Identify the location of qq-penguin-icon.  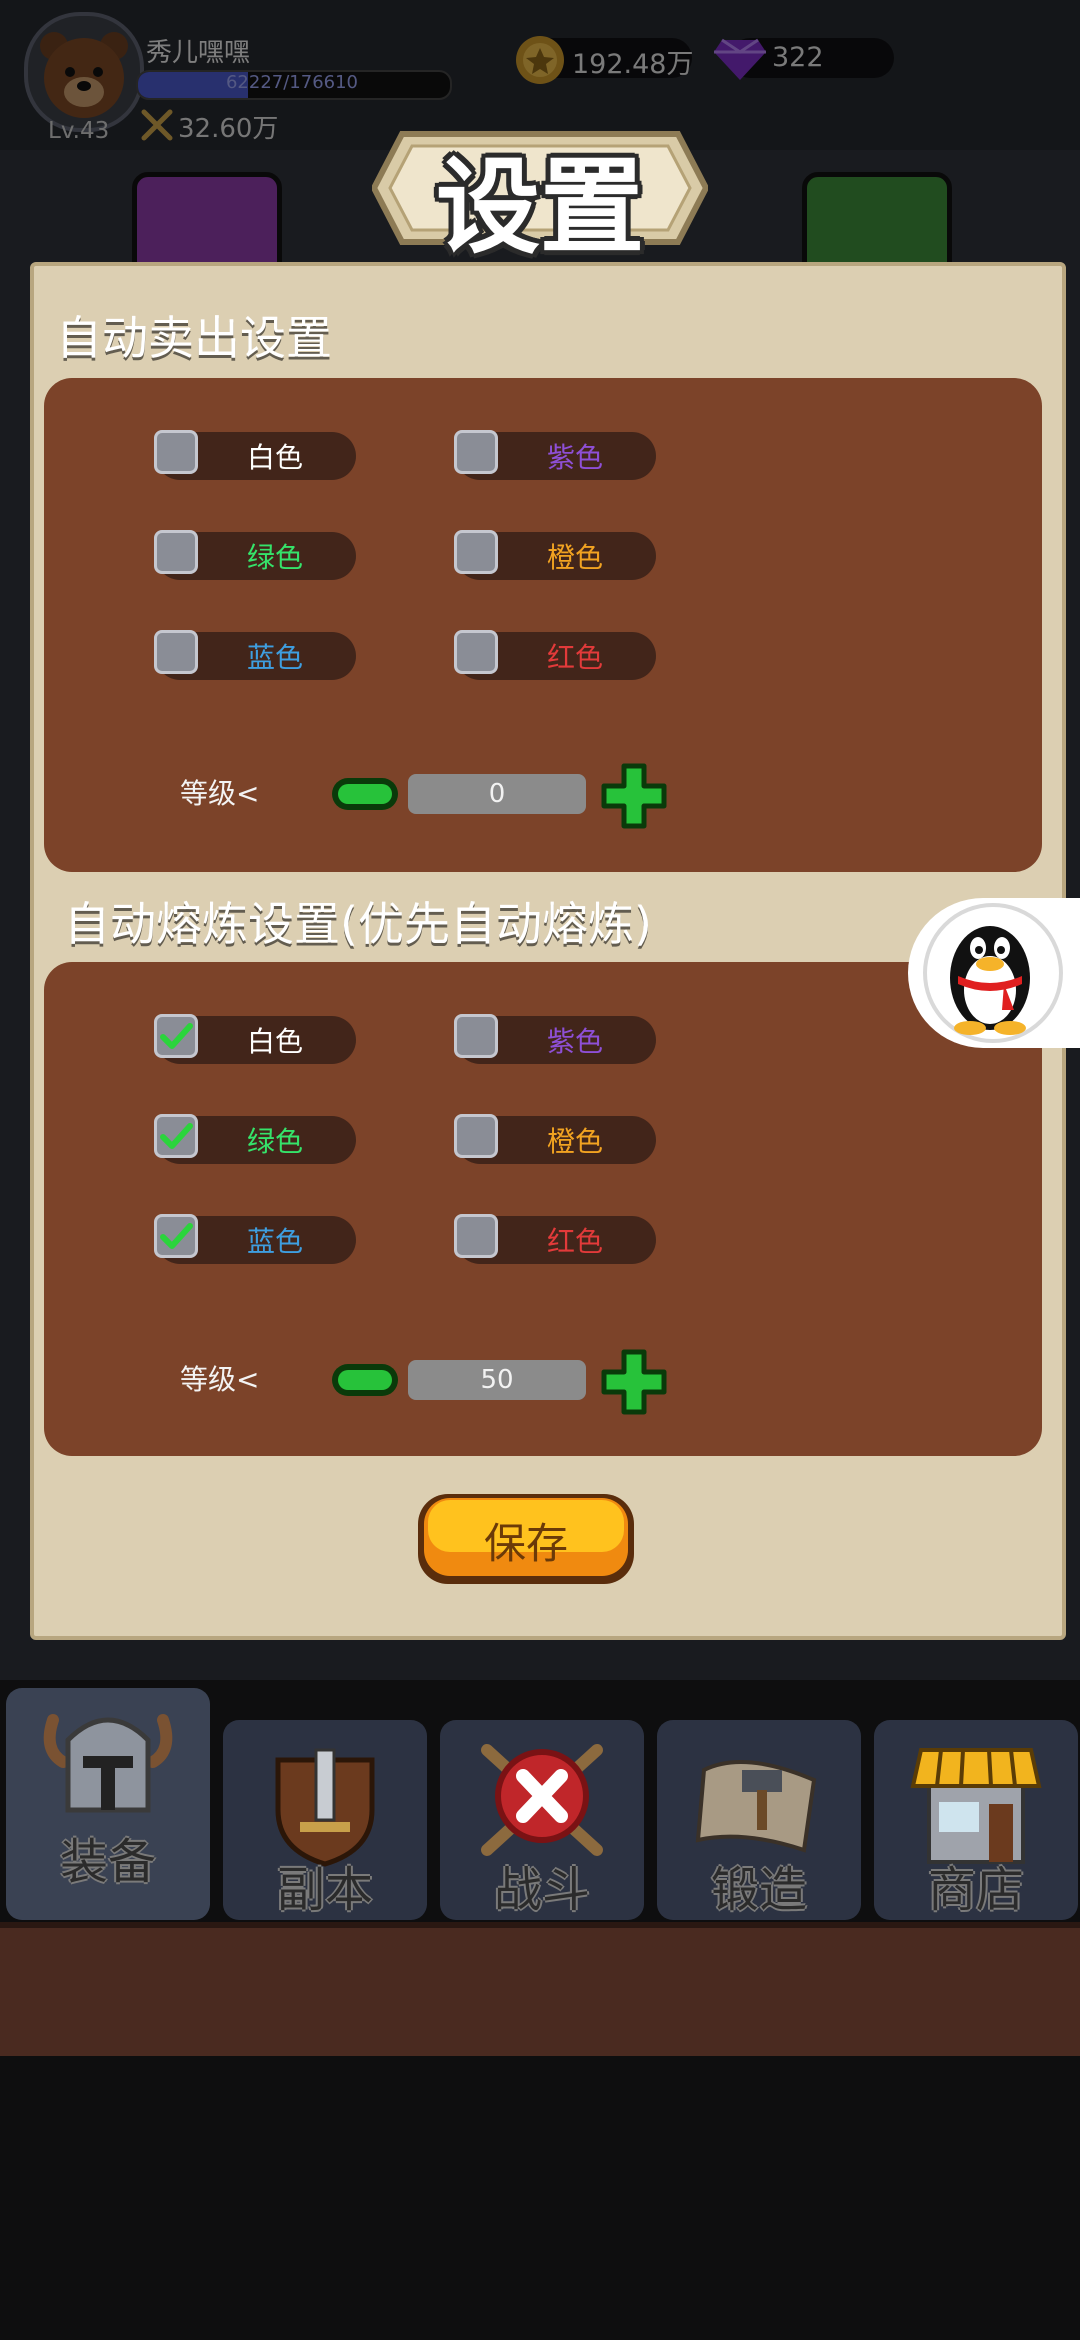
(993, 973).